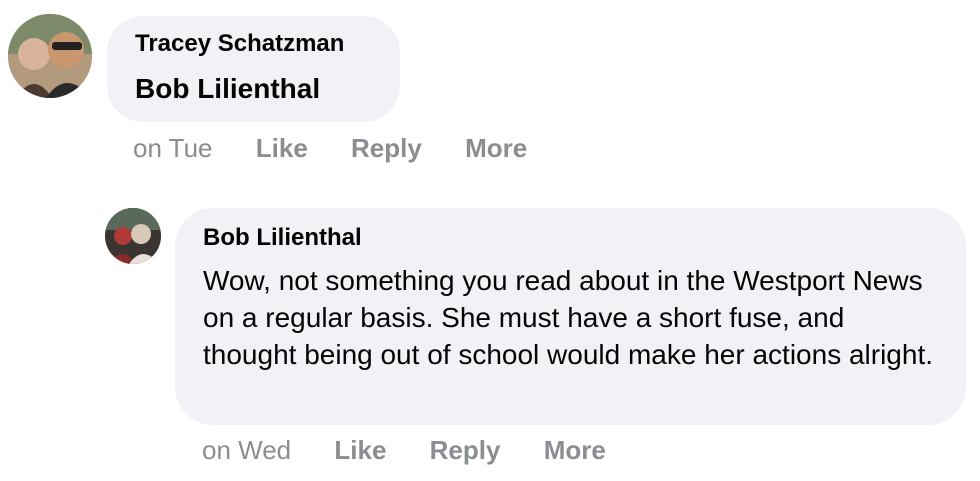 The height and width of the screenshot is (481, 980). What do you see at coordinates (173, 148) in the screenshot?
I see `comment-timestamp: on Tue` at bounding box center [173, 148].